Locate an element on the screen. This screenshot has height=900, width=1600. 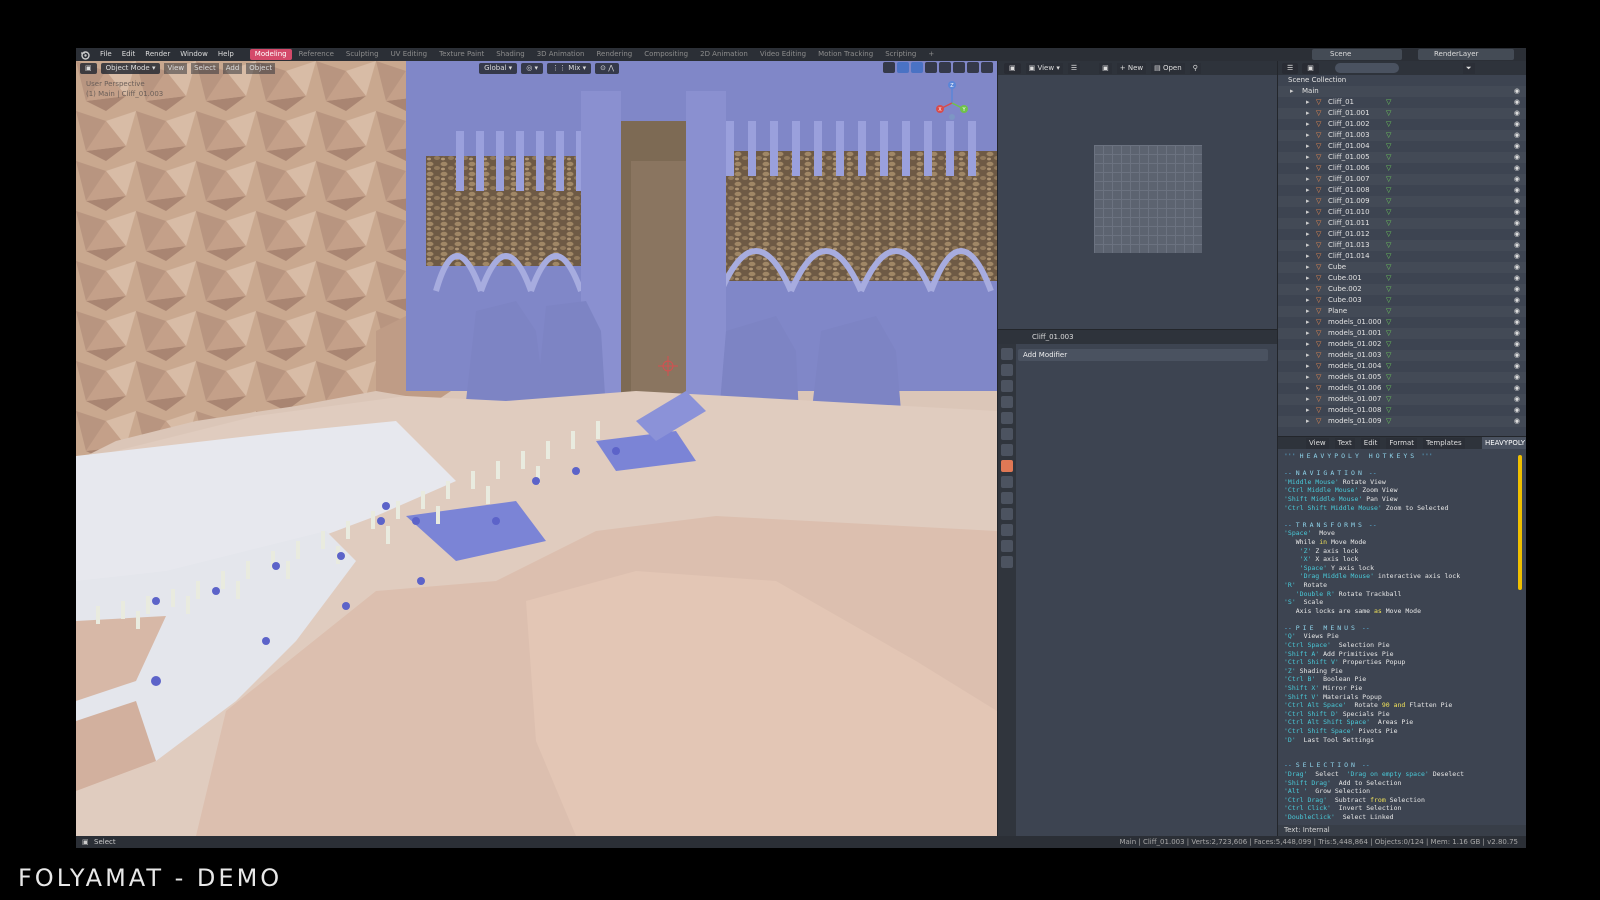
render-tab-icon is located at coordinates (1007, 370).